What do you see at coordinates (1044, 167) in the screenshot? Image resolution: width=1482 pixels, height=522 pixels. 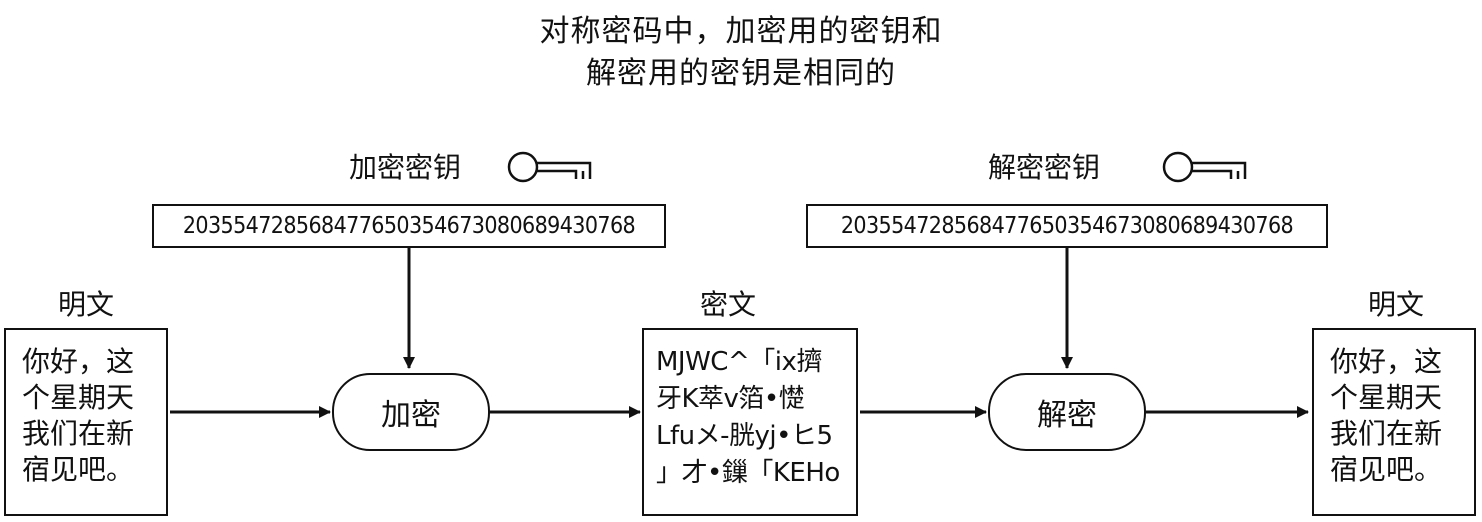 I see `decryption-key-label: 解密密钥` at bounding box center [1044, 167].